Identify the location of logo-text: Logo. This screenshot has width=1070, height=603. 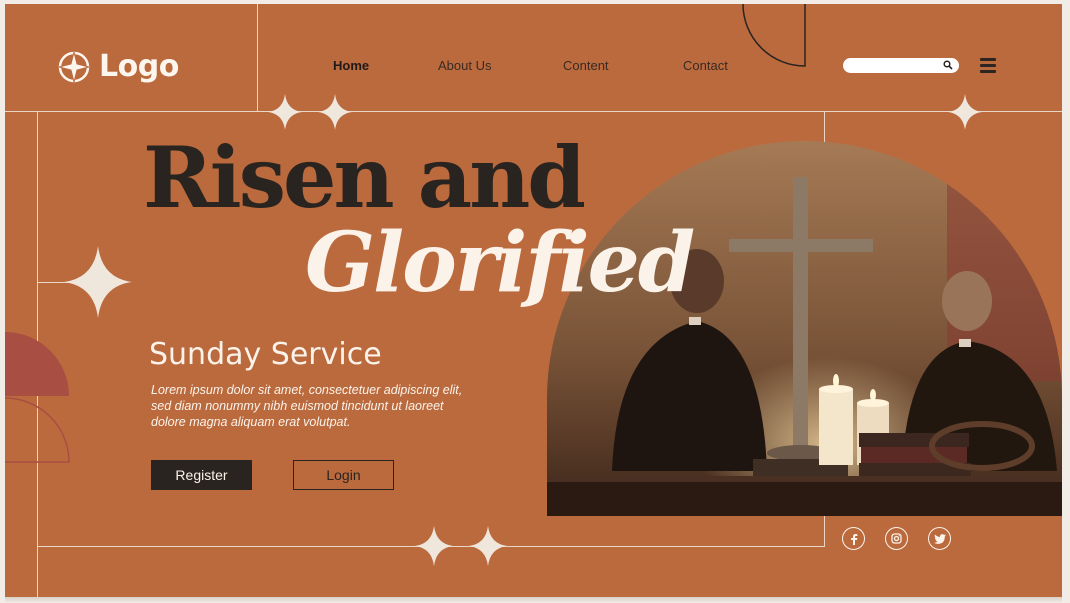
(139, 66).